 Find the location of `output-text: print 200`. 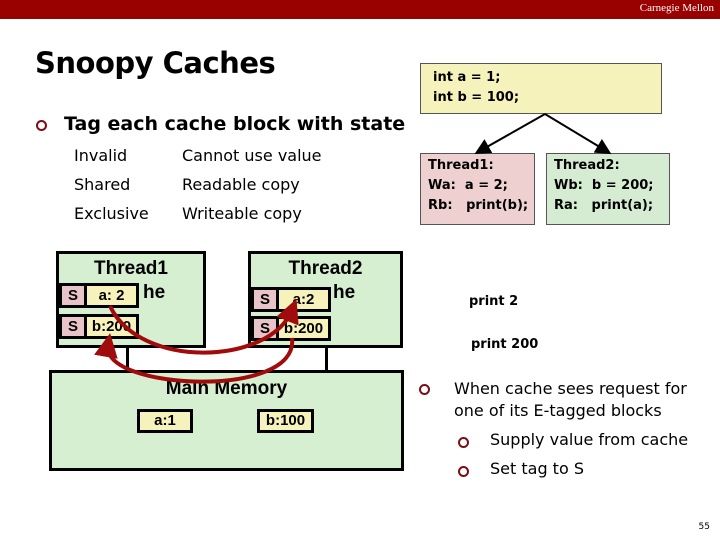

output-text: print 200 is located at coordinates (505, 344).